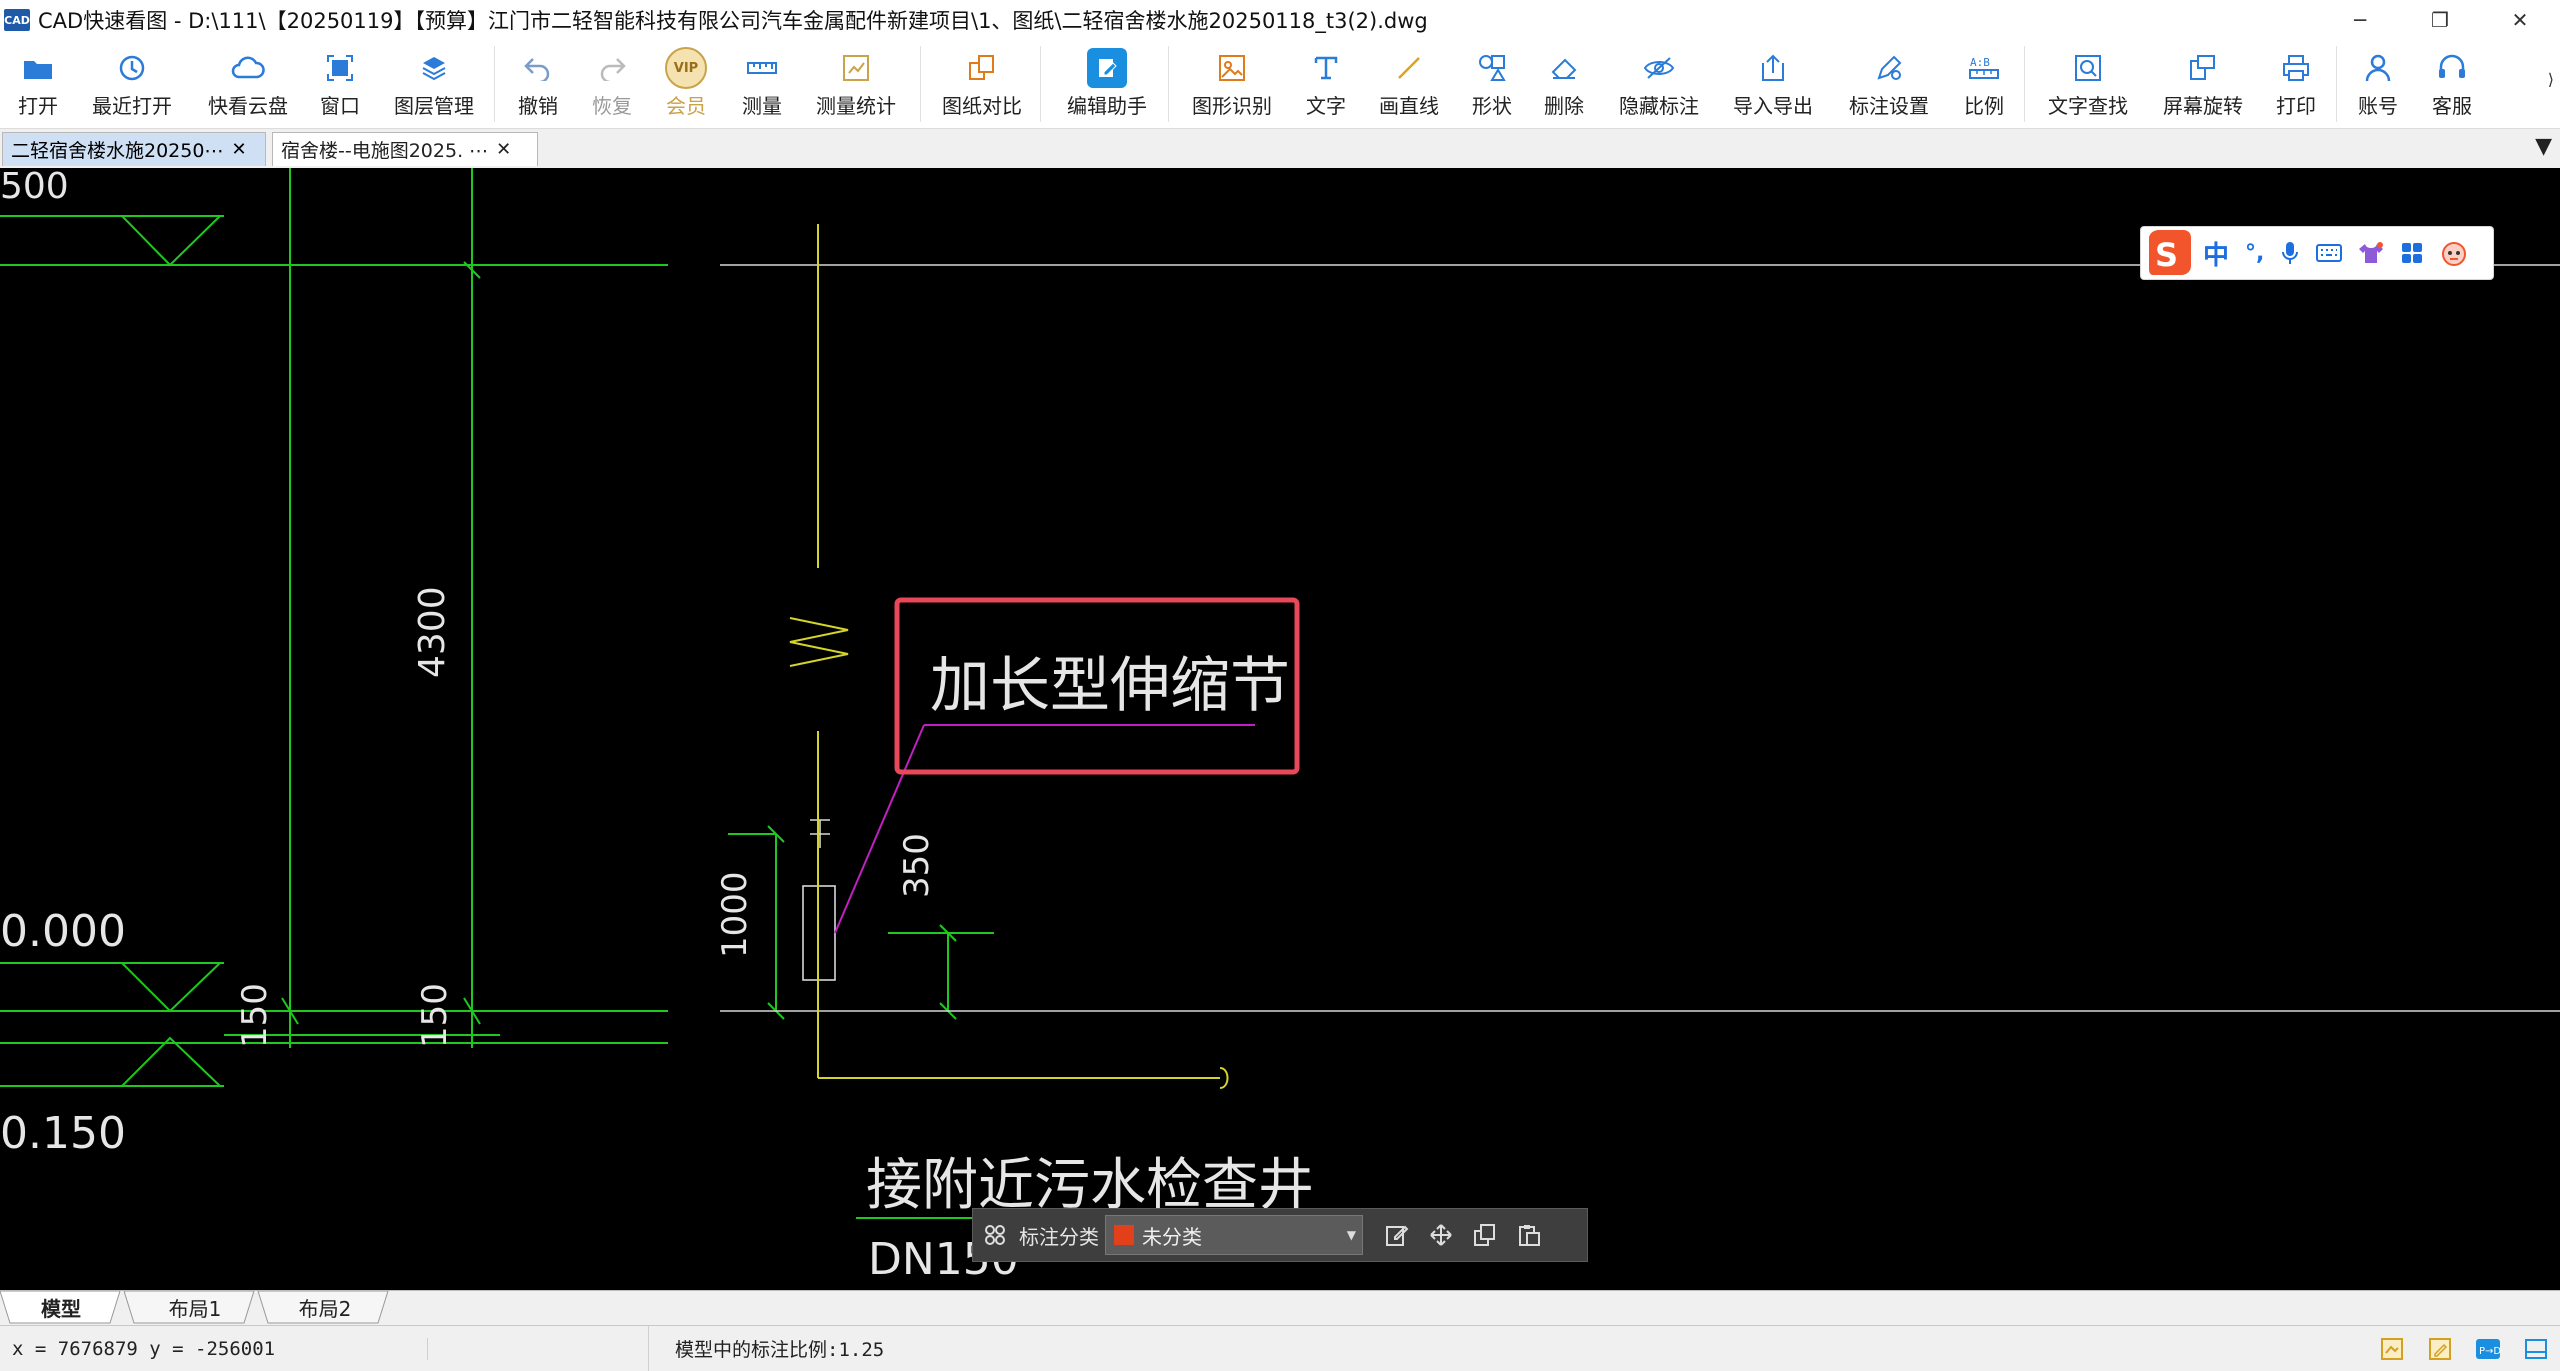 This screenshot has width=2560, height=1371. I want to click on window-controls: ─ ❐ ✕, so click(2440, 20).